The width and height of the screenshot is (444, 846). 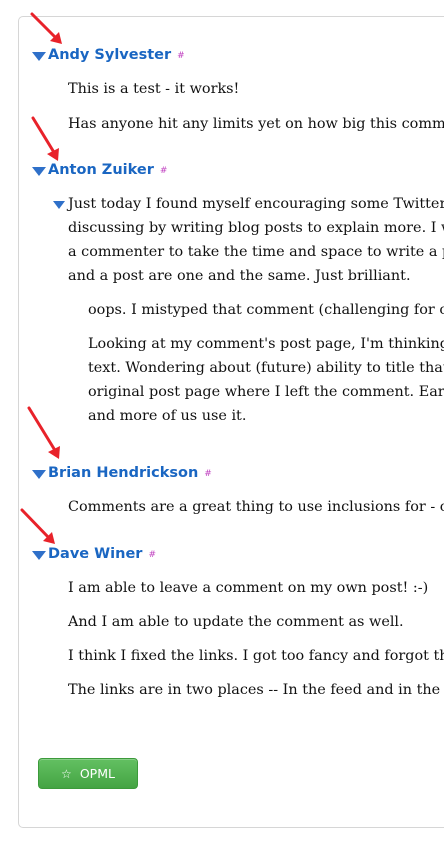 I want to click on author-link: Anton Zuiker, so click(x=101, y=170).